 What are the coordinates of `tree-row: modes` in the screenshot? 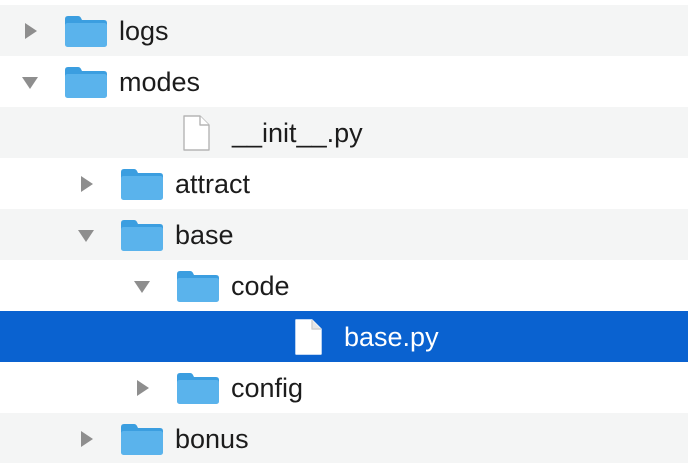 It's located at (344, 81).